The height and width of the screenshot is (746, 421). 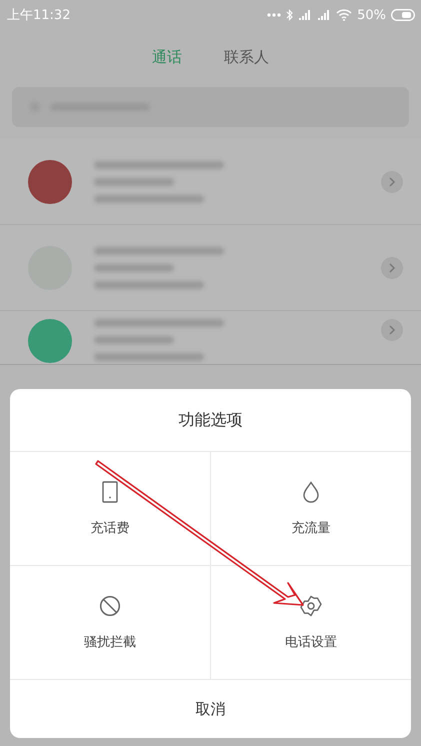 What do you see at coordinates (371, 15) in the screenshot?
I see `battery-percent: 50%` at bounding box center [371, 15].